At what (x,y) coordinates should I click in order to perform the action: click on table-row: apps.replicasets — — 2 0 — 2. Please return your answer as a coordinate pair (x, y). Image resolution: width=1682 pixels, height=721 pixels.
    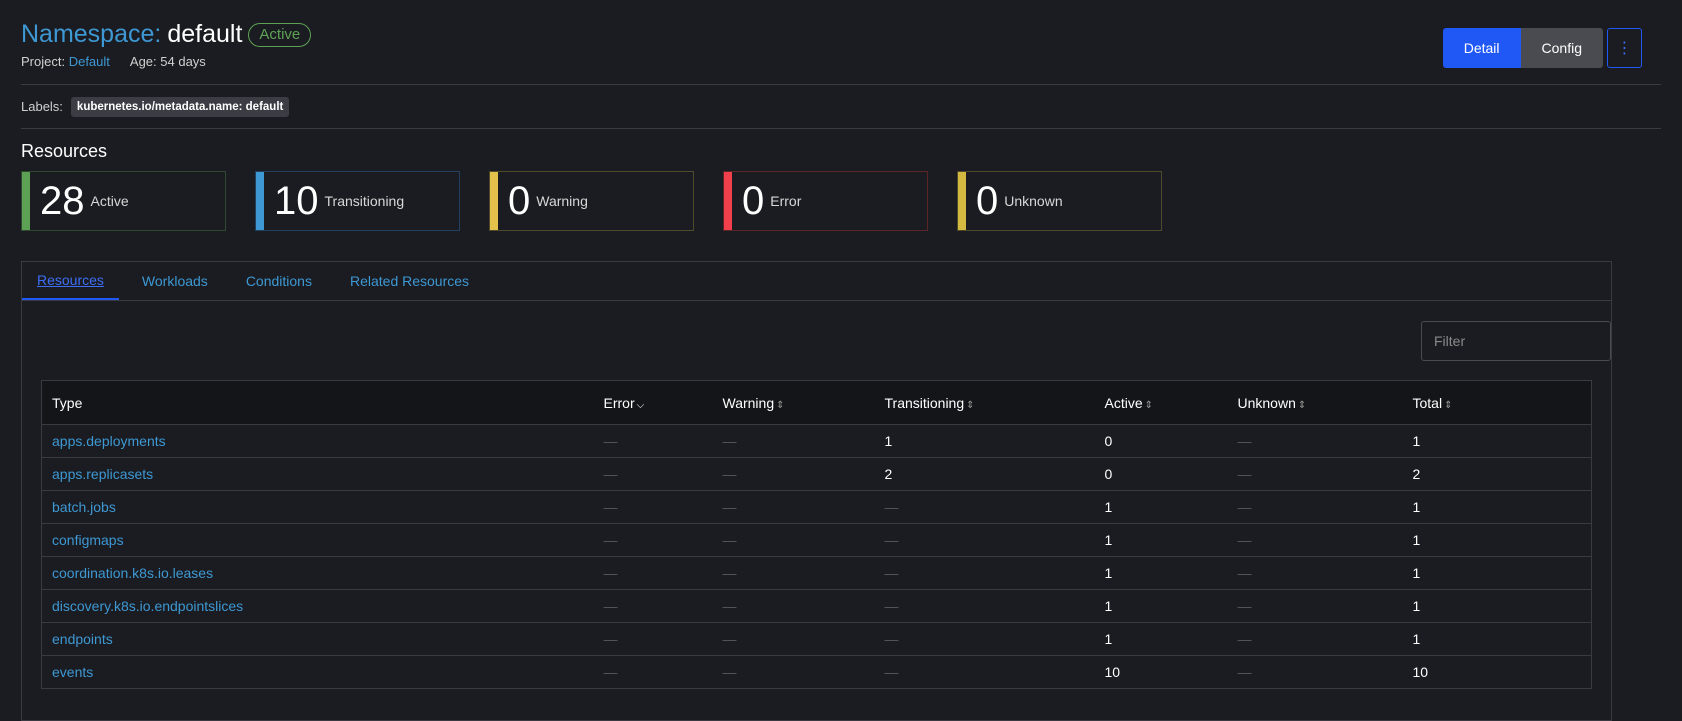
    Looking at the image, I should click on (816, 474).